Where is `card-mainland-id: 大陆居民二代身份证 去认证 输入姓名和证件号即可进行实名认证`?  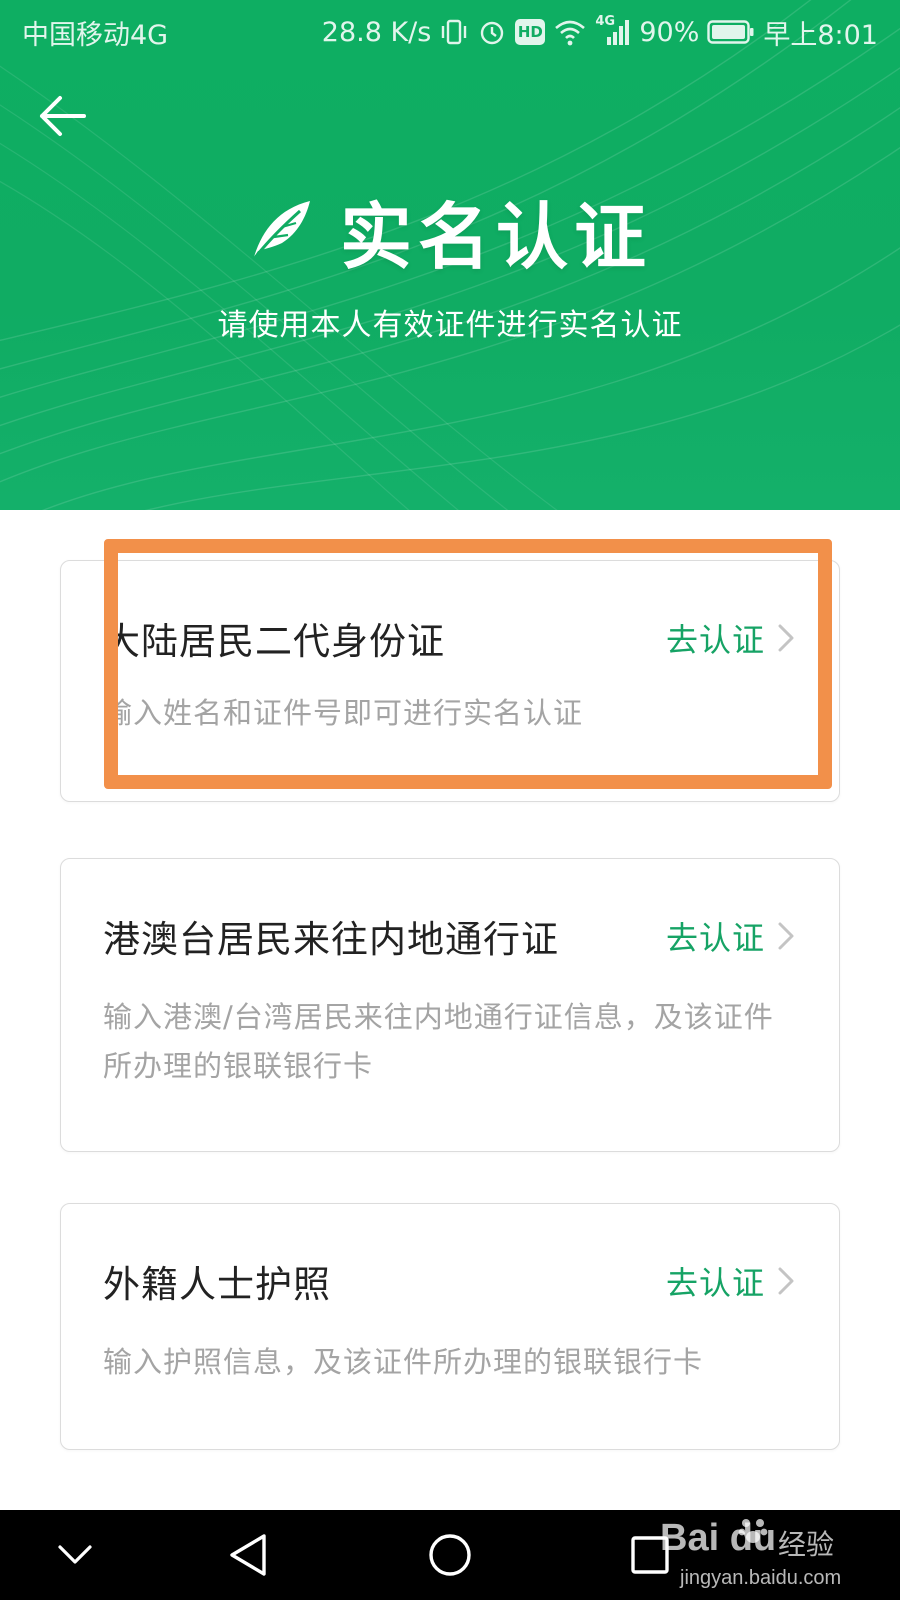
card-mainland-id: 大陆居民二代身份证 去认证 输入姓名和证件号即可进行实名认证 is located at coordinates (450, 681).